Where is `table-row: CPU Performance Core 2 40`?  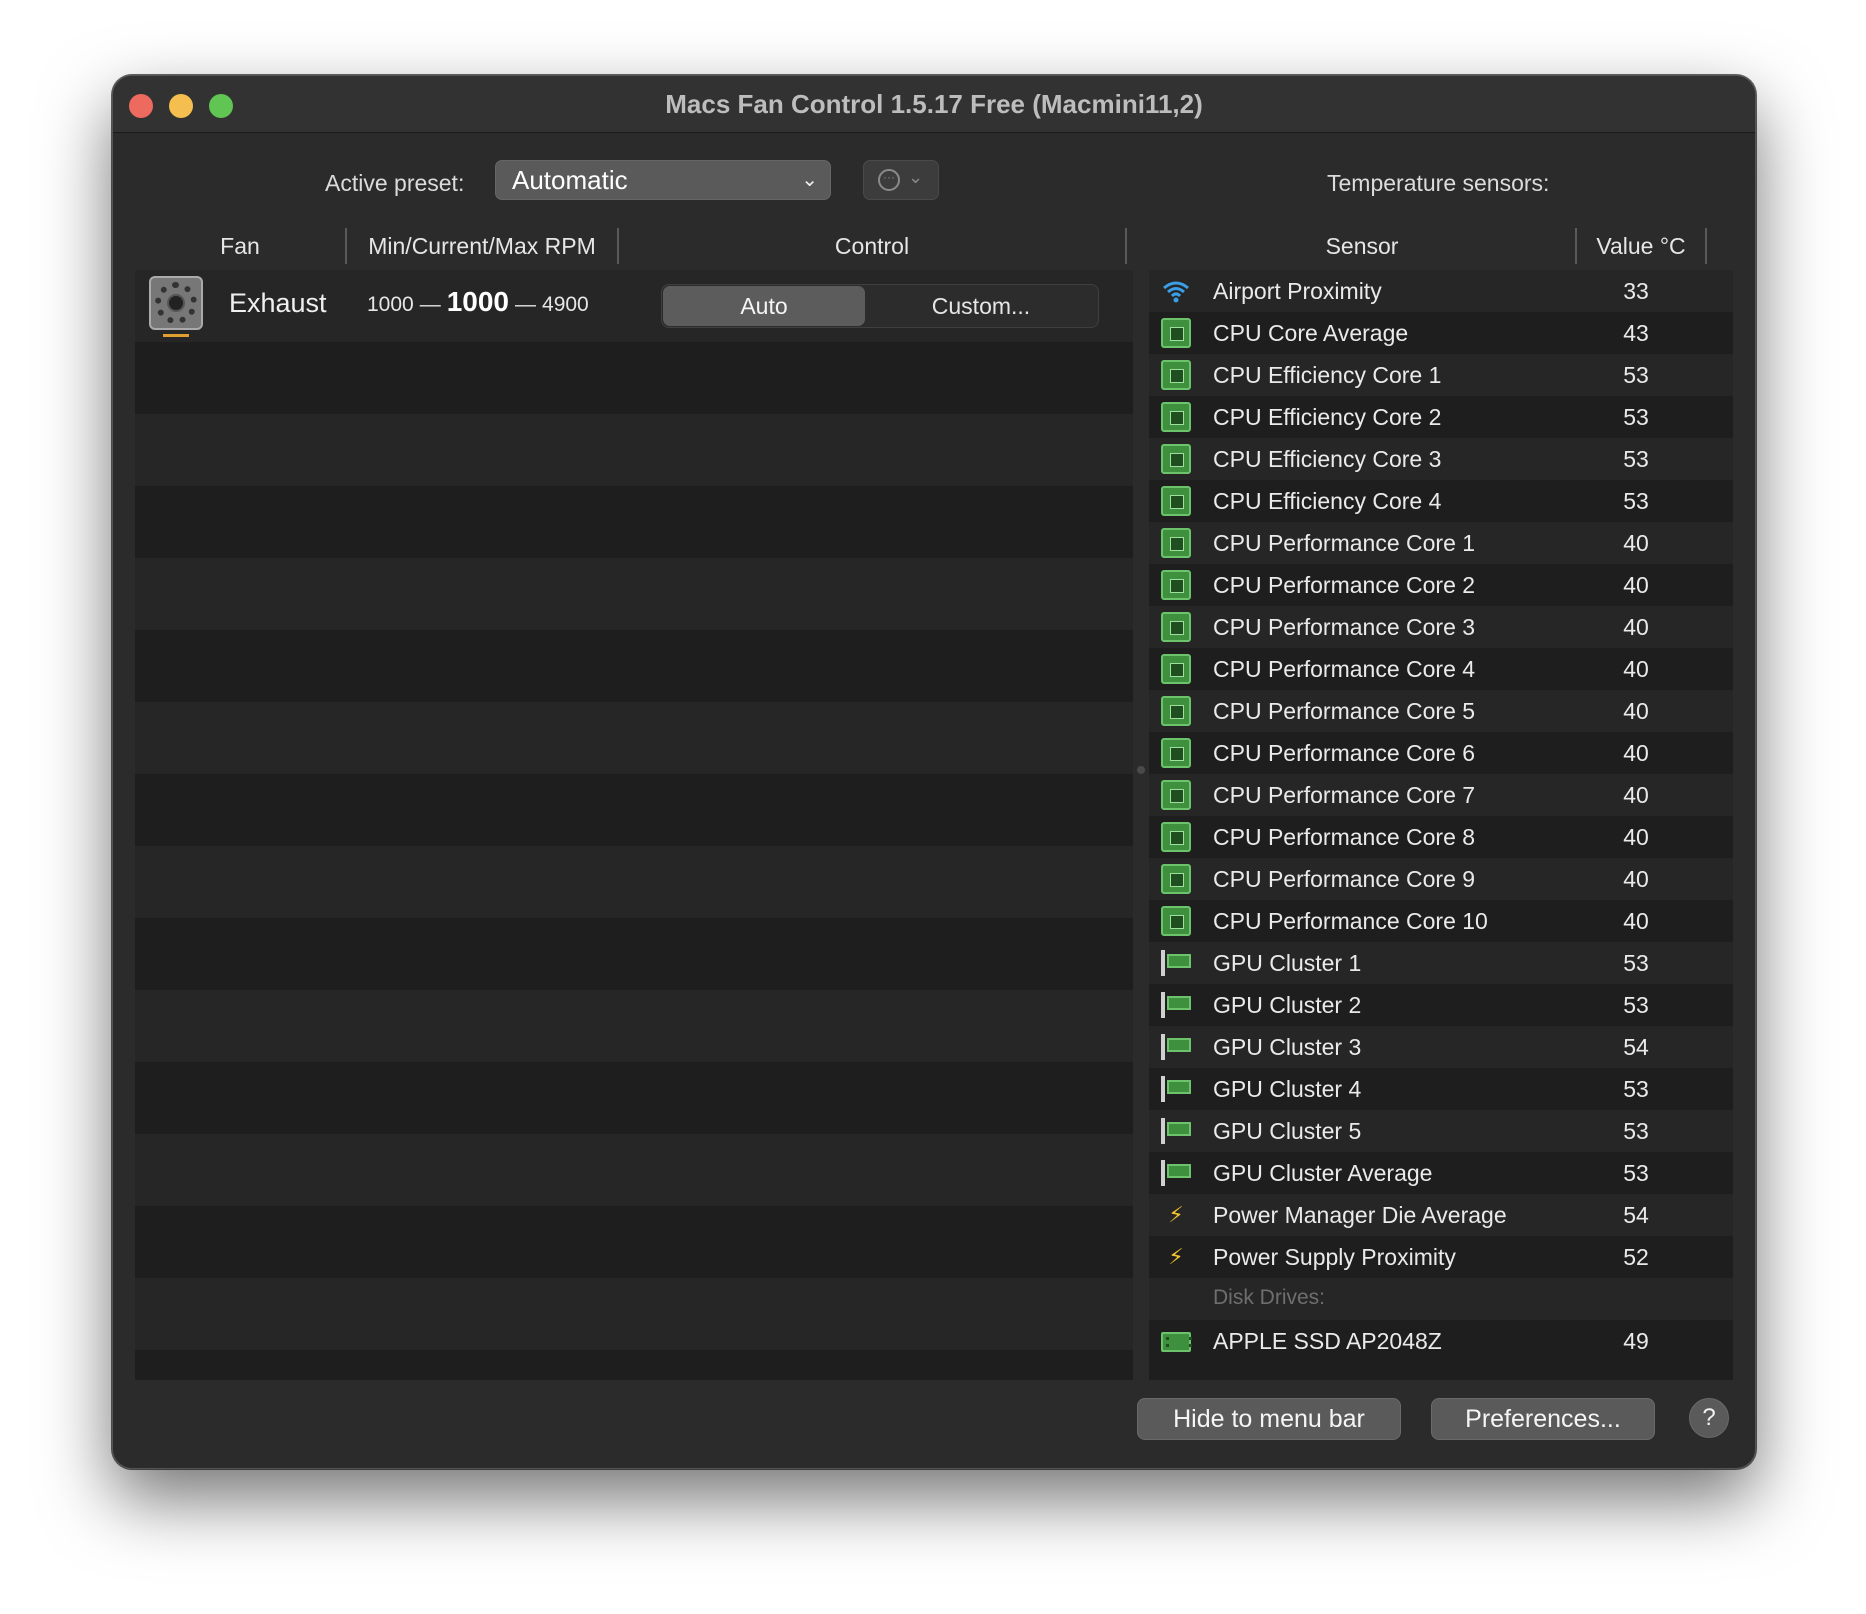 table-row: CPU Performance Core 2 40 is located at coordinates (1441, 585).